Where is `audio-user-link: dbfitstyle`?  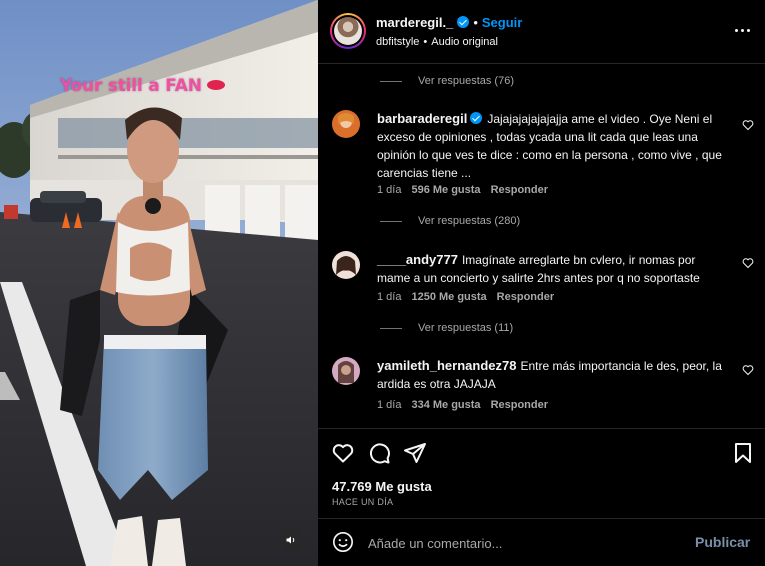
audio-user-link: dbfitstyle is located at coordinates (397, 42).